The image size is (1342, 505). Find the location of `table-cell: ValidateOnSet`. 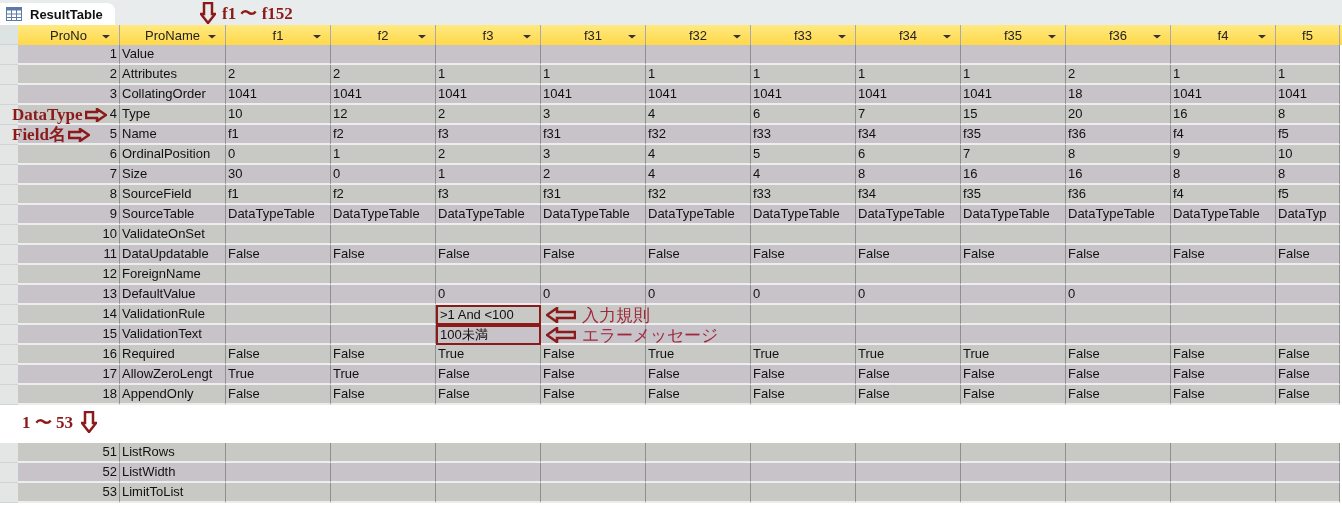

table-cell: ValidateOnSet is located at coordinates (173, 235).